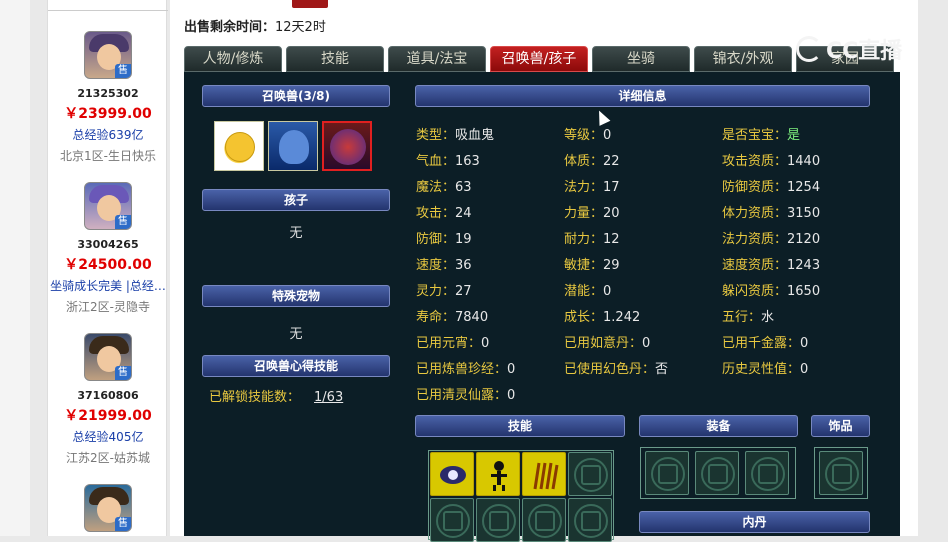  What do you see at coordinates (108, 458) in the screenshot?
I see `seller-server: 江苏2区-姑苏城` at bounding box center [108, 458].